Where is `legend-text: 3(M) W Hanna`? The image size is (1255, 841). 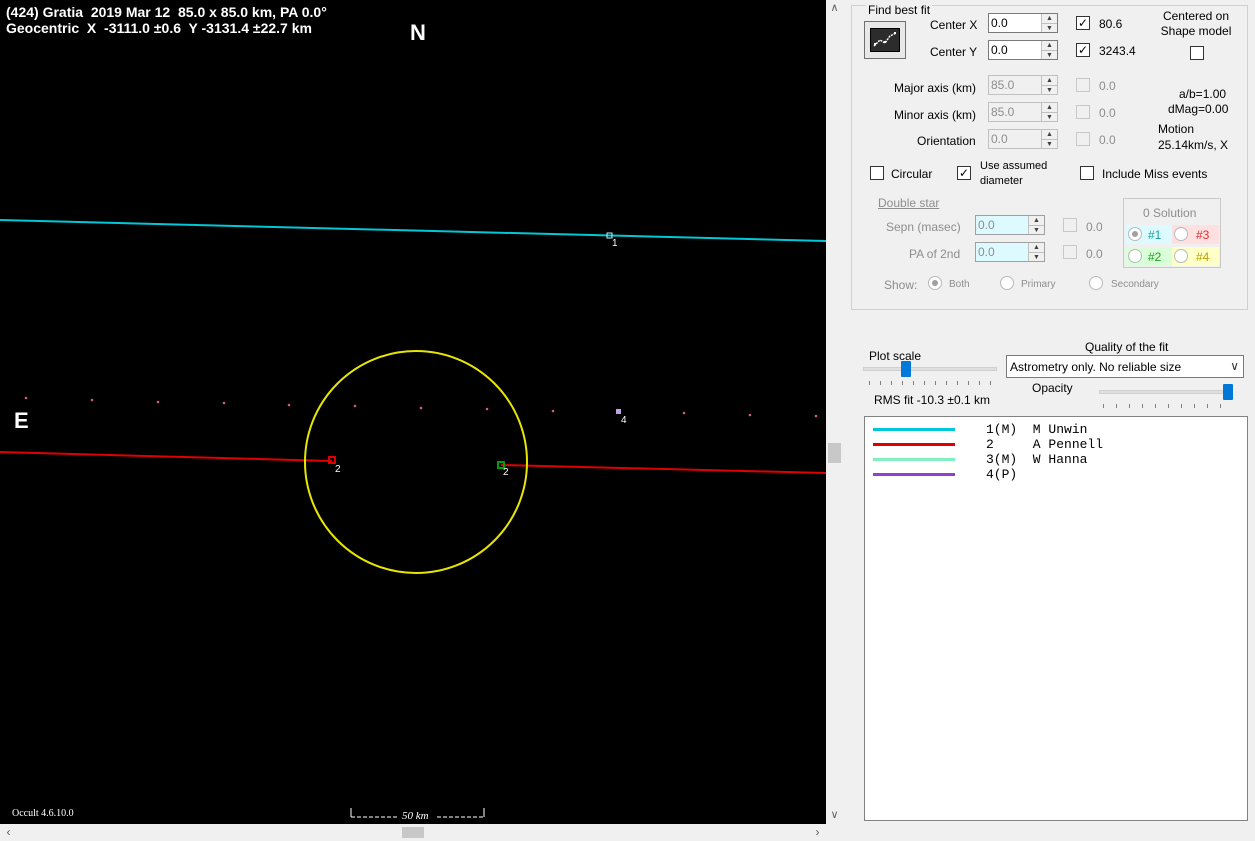 legend-text: 3(M) W Hanna is located at coordinates (1037, 459).